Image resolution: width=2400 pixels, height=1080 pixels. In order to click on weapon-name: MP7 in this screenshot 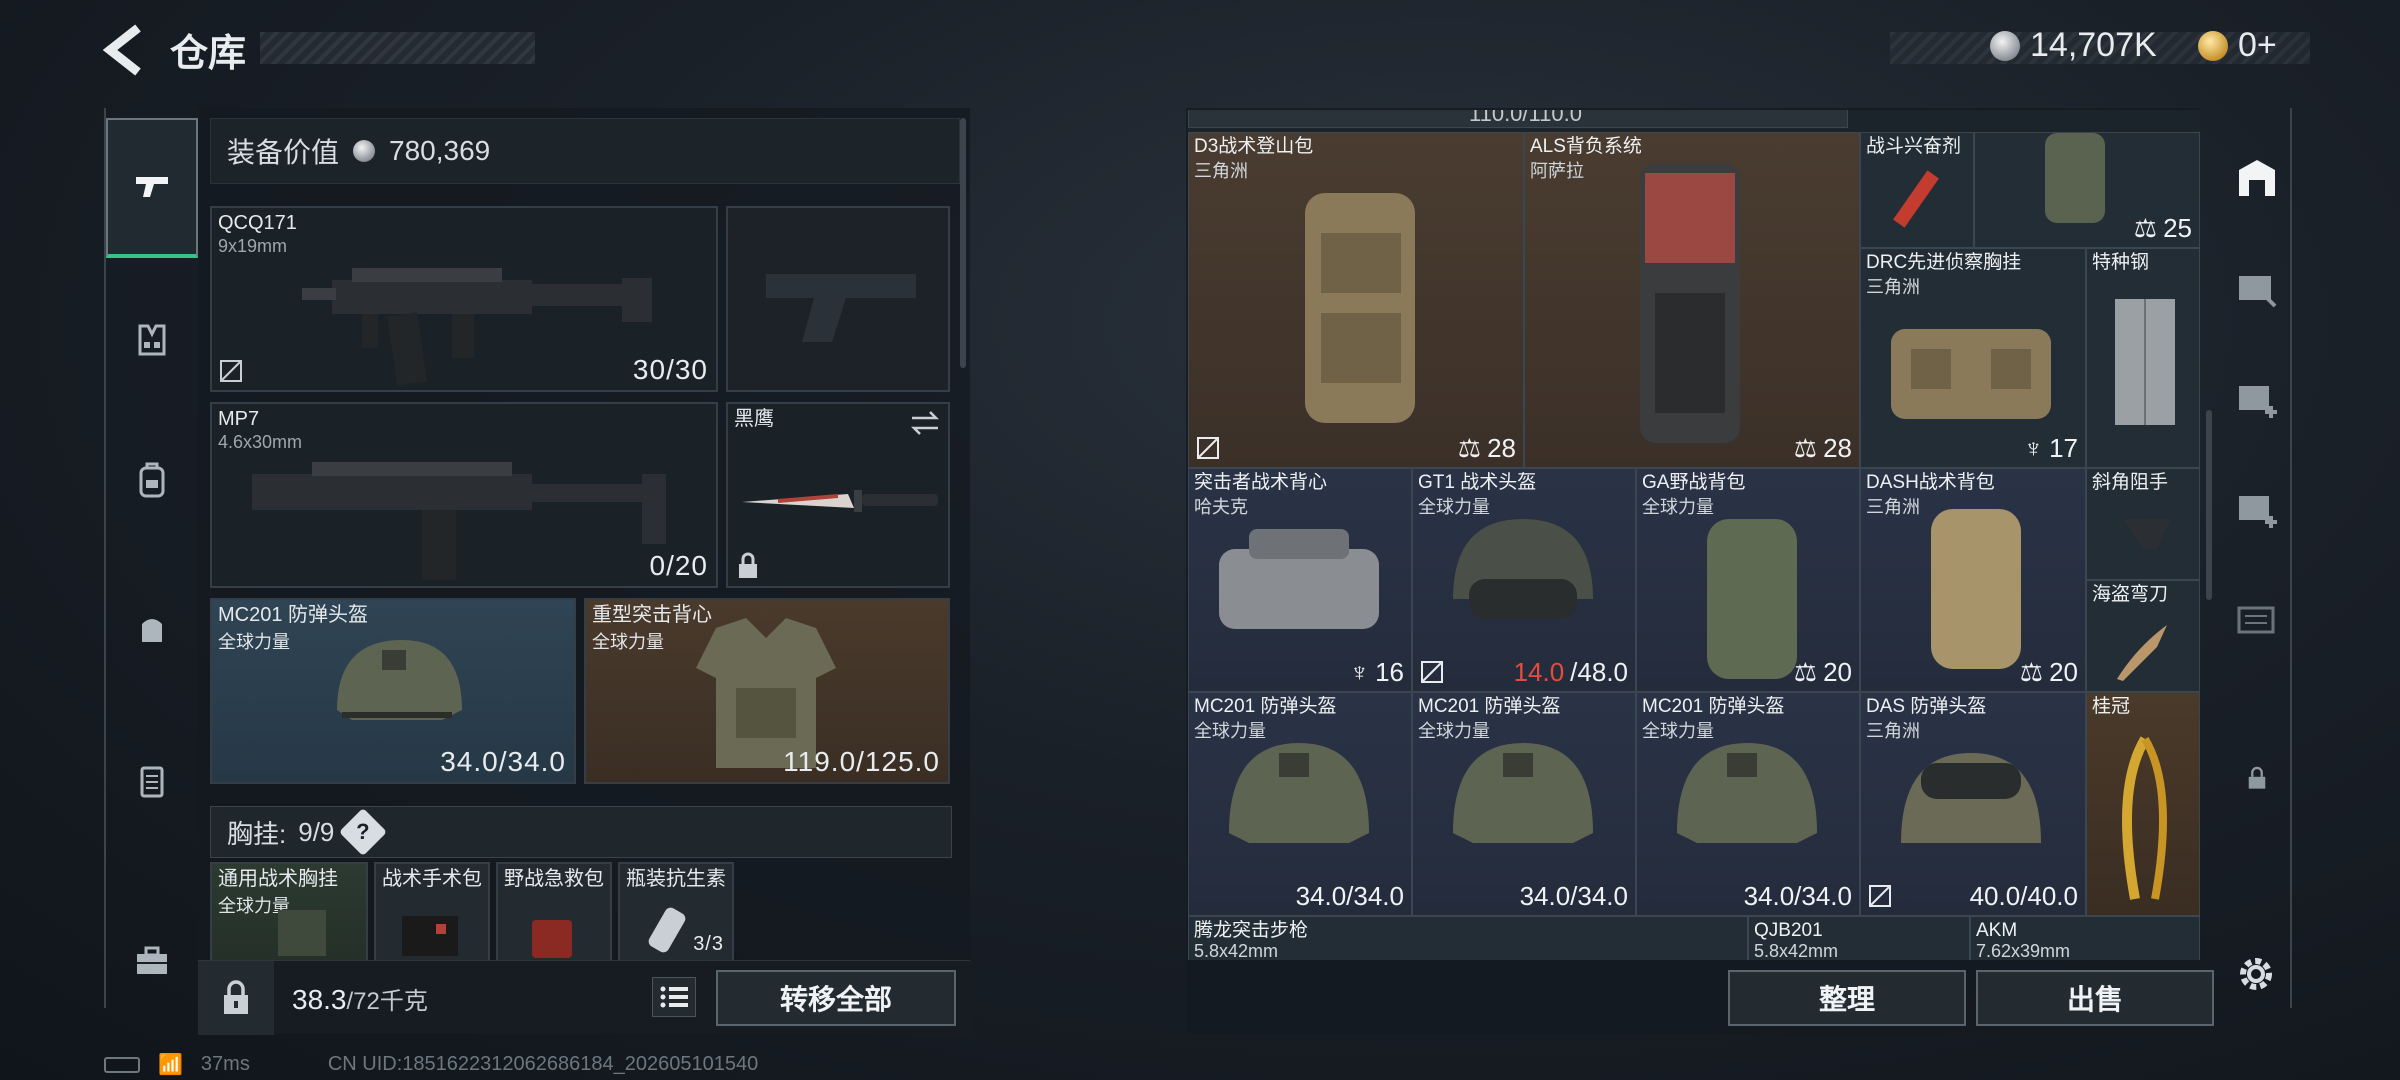, I will do `click(239, 419)`.